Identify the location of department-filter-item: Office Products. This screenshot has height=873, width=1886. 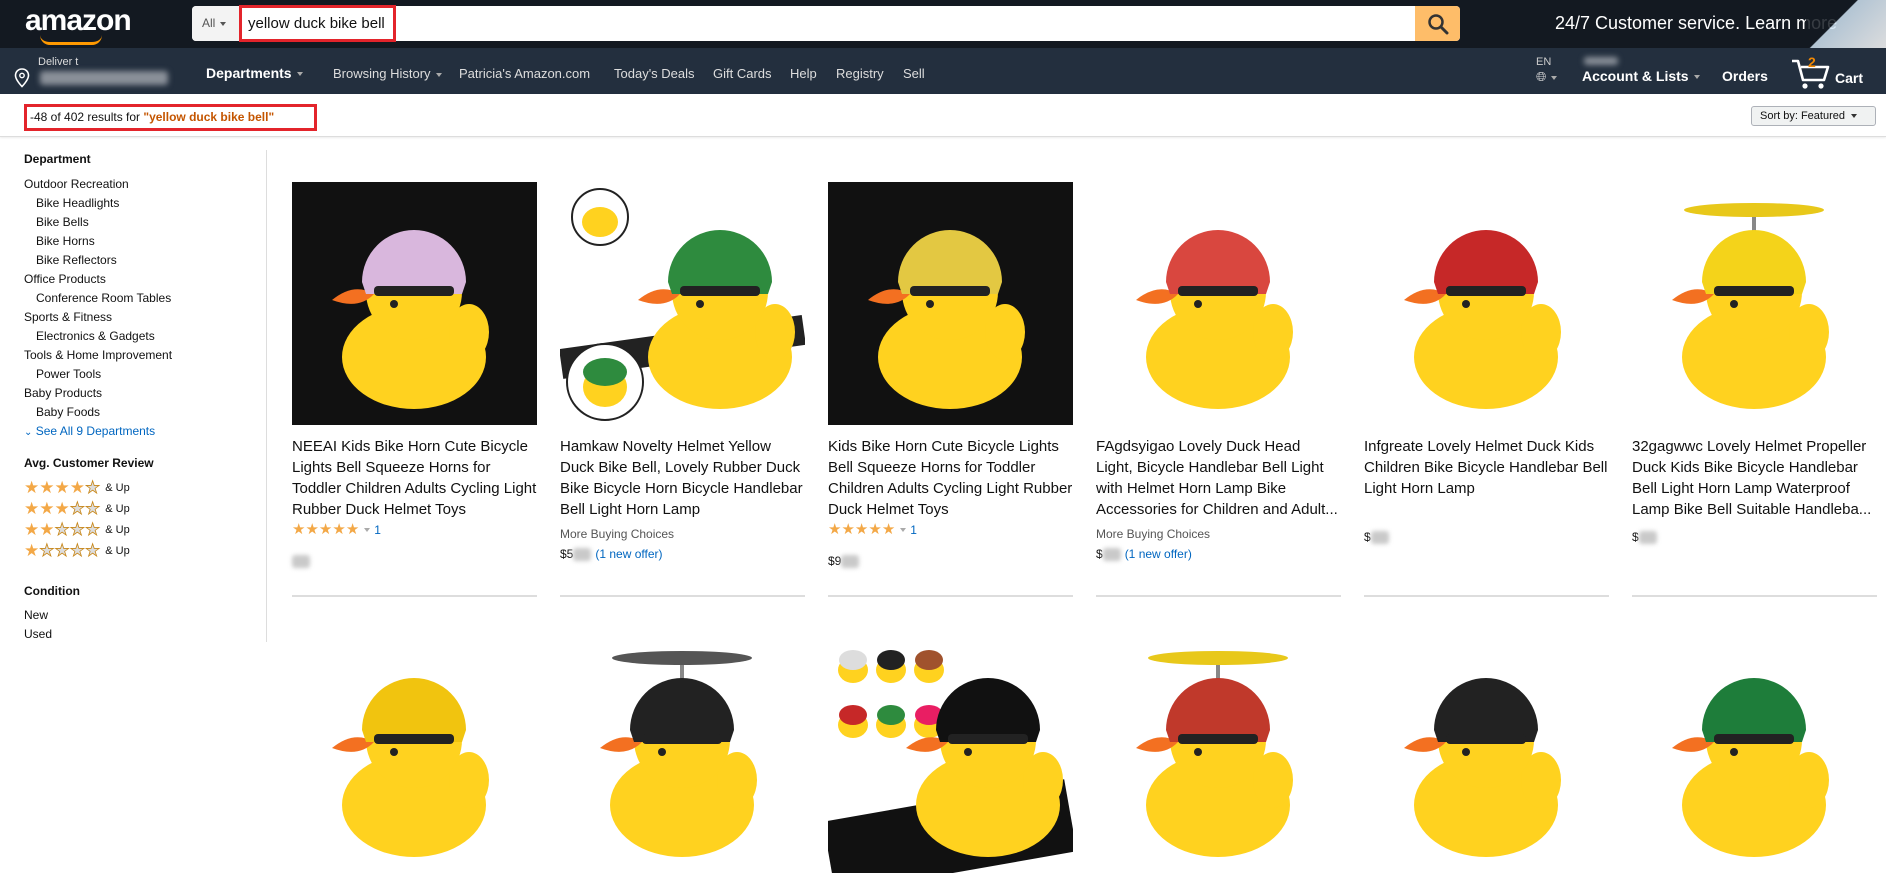
(65, 279).